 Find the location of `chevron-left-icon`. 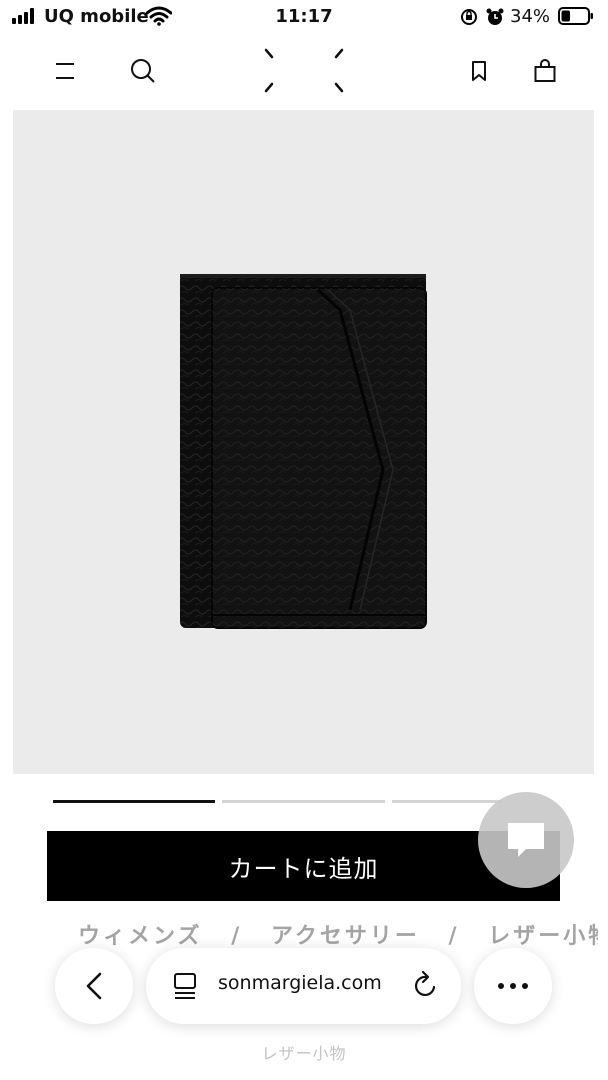

chevron-left-icon is located at coordinates (94, 986).